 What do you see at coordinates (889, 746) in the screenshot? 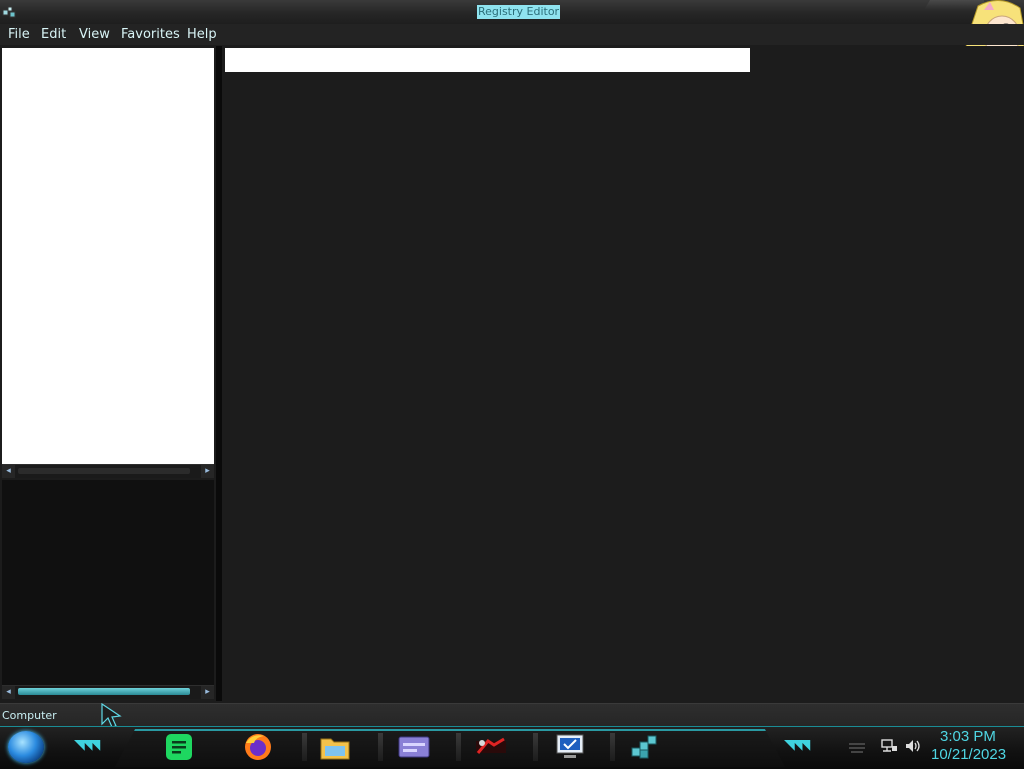
I see `network-icon` at bounding box center [889, 746].